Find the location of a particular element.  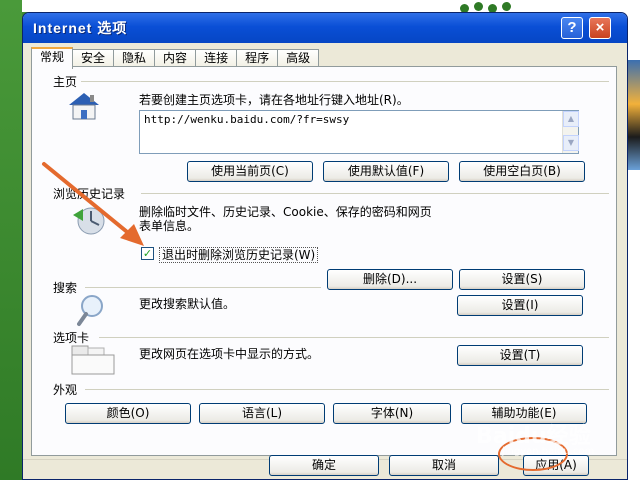

house-icon is located at coordinates (84, 106).